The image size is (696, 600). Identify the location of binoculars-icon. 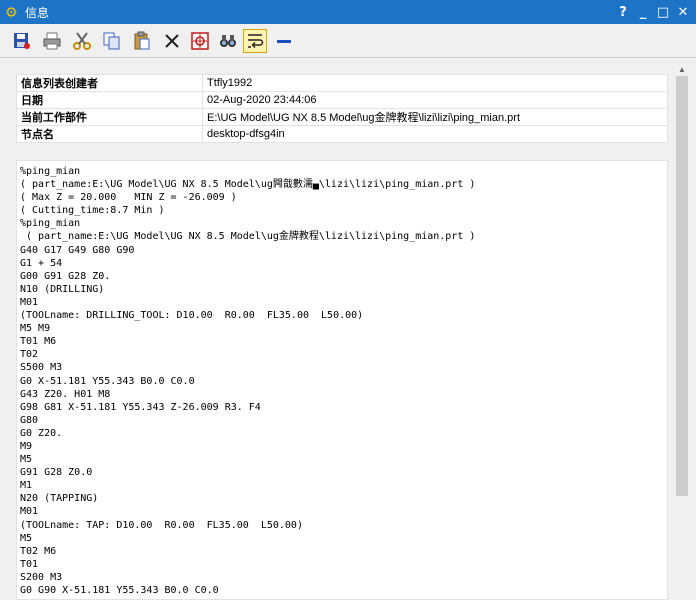
(228, 41).